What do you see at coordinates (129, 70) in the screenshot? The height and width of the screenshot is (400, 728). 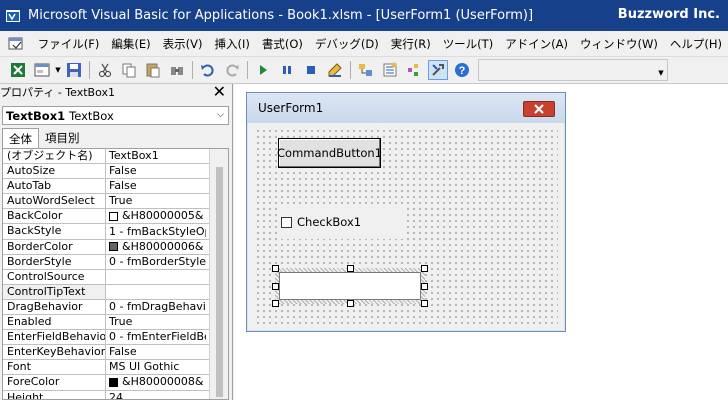 I see `copy-icon` at bounding box center [129, 70].